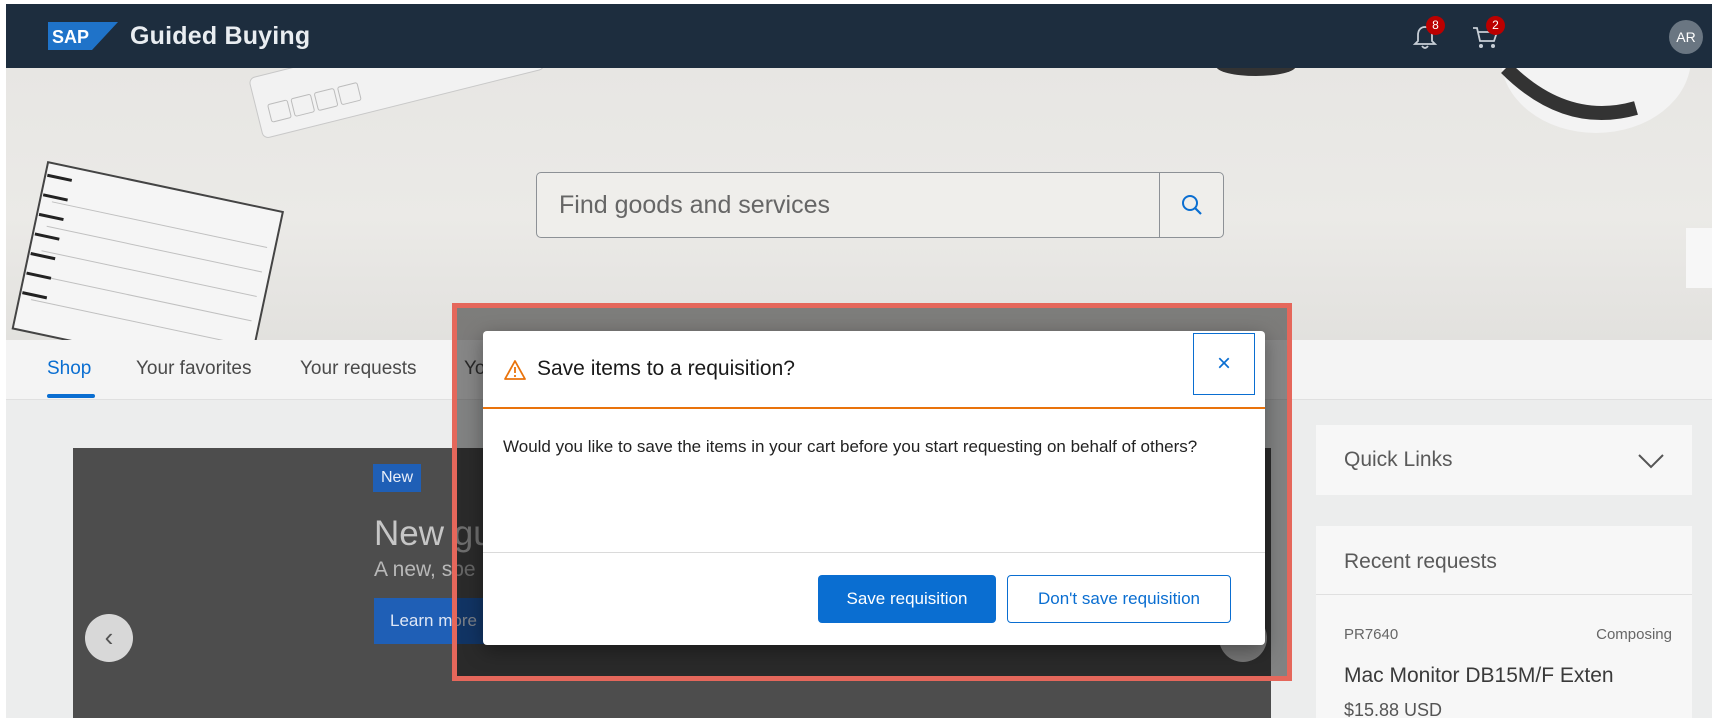 This screenshot has height=718, width=1712. I want to click on save-requisition-button: Save requisition, so click(907, 599).